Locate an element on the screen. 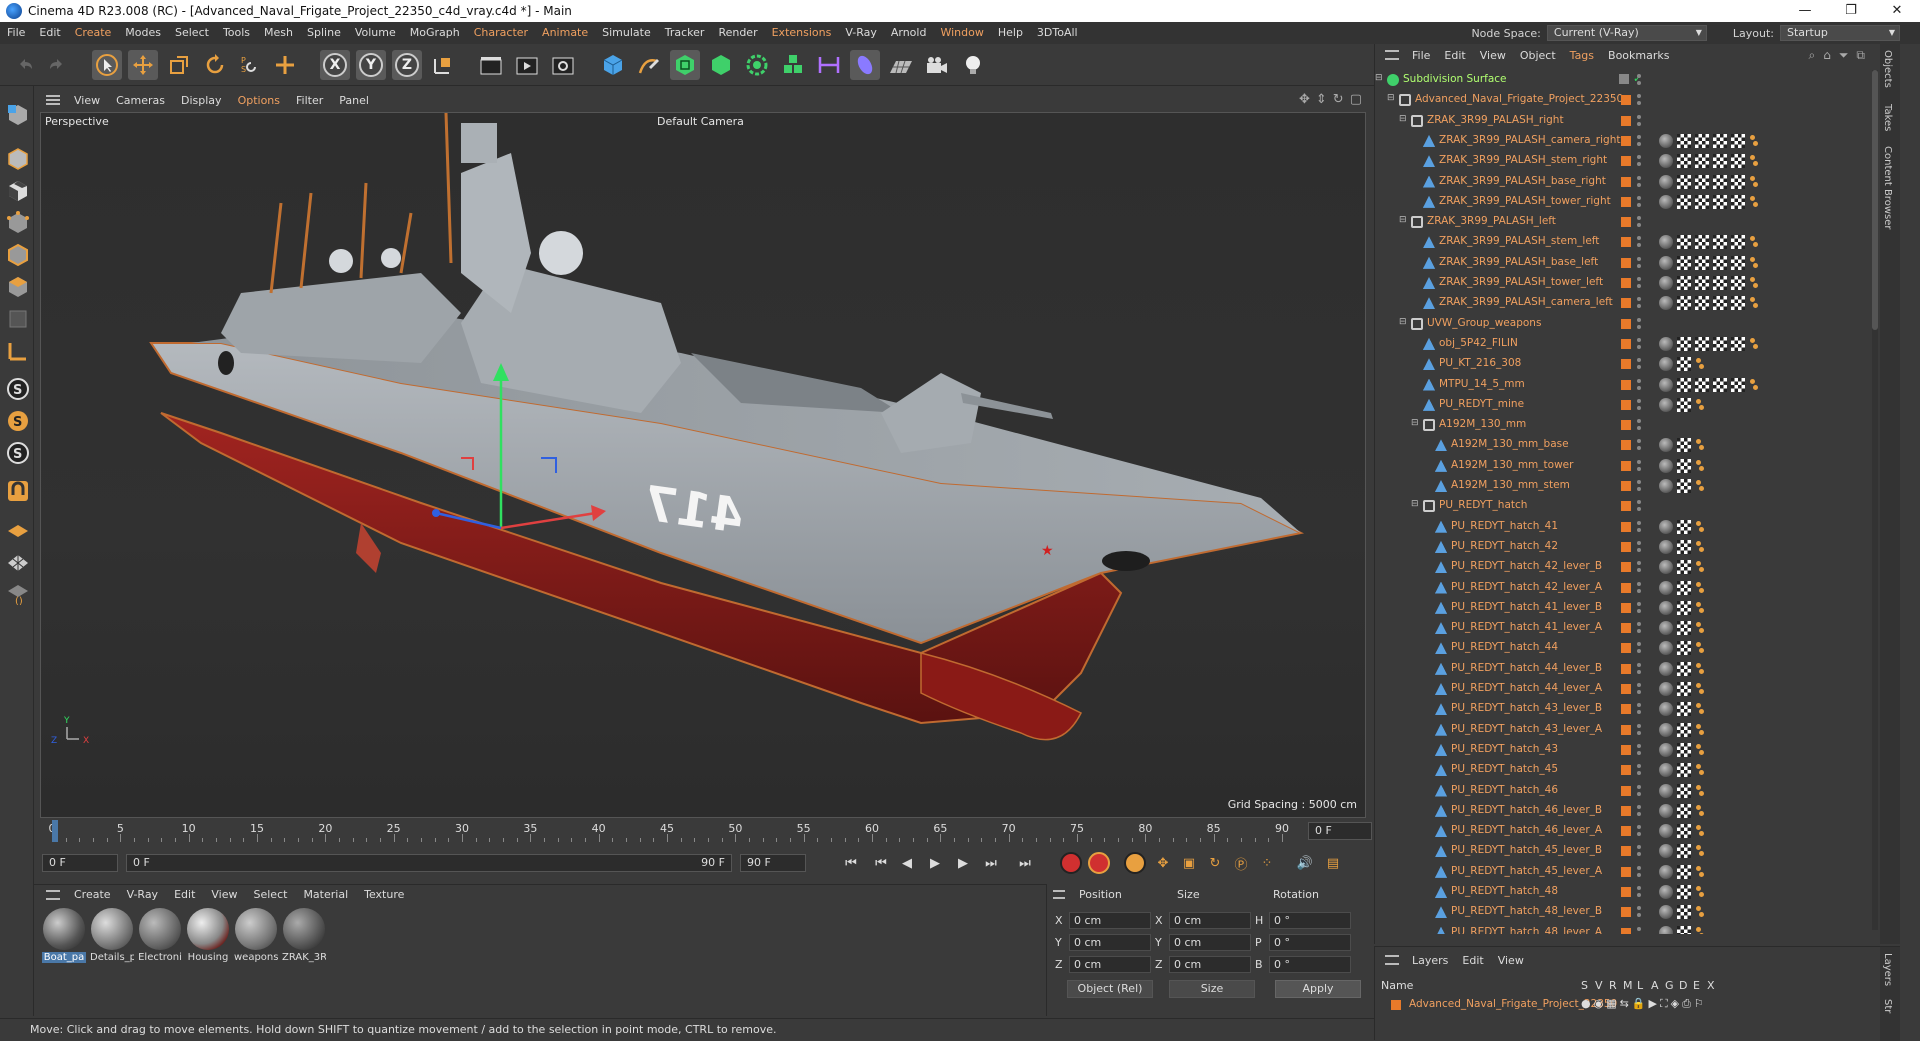  layer-manager-menu-icon is located at coordinates (1392, 960).